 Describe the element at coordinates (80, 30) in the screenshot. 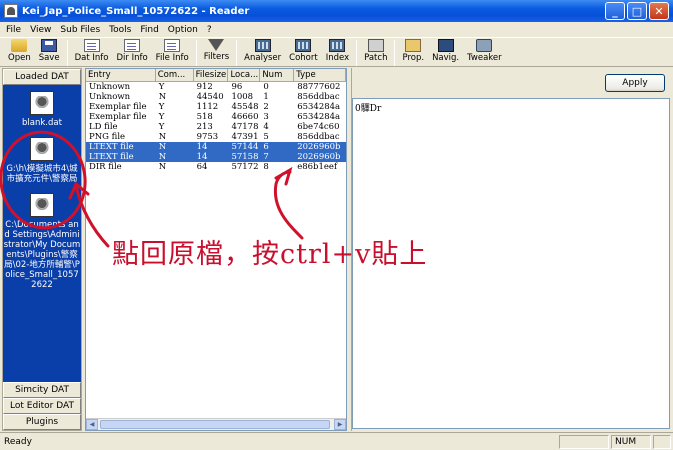

I see `menu-sub-files: Sub Files` at that location.